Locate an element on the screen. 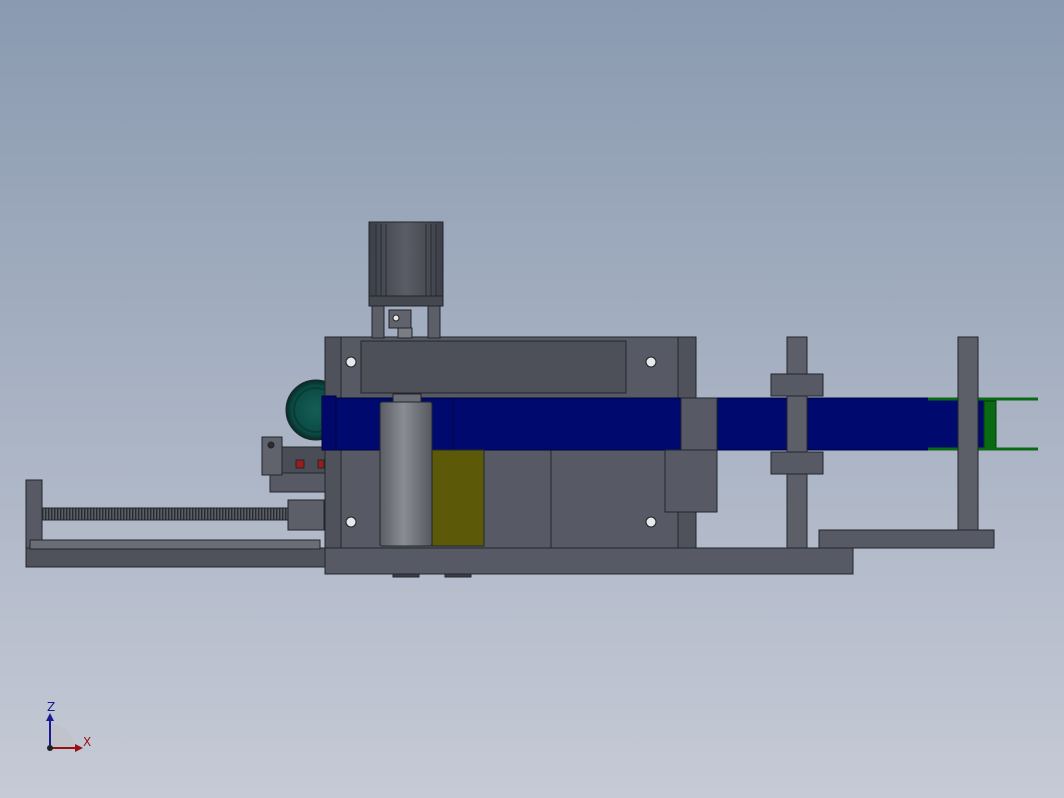 The image size is (1064, 798). motor-coupling is located at coordinates (400, 319).